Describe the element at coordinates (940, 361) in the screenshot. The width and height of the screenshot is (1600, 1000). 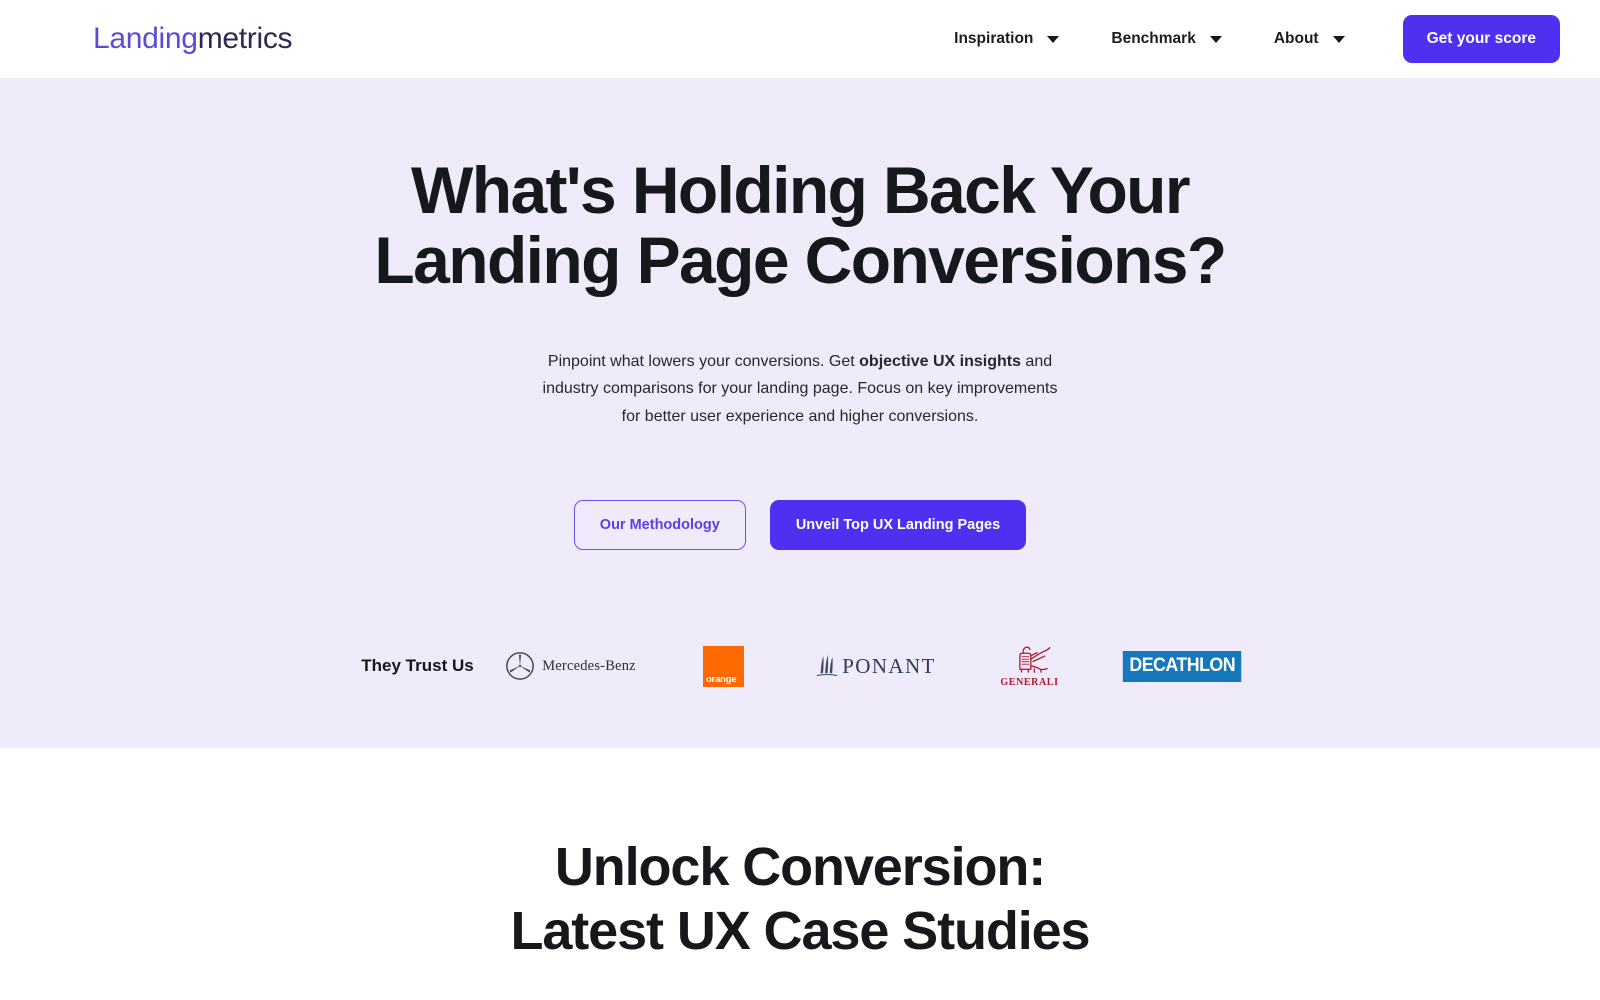
I see `hero-subtitle-highlight: objective UX insights` at that location.